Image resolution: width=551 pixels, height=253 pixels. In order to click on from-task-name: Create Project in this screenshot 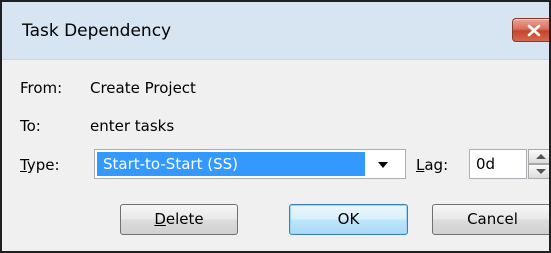, I will do `click(143, 88)`.